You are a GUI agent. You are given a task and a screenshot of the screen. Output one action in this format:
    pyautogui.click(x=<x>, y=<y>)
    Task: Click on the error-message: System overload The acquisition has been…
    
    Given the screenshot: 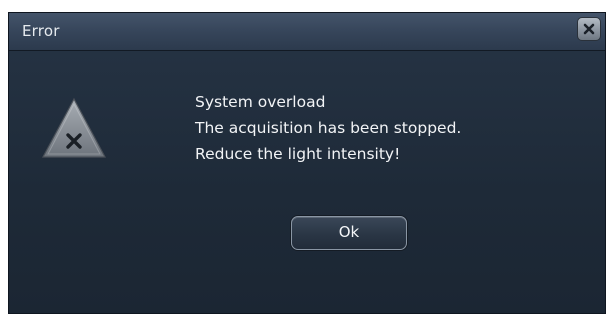 What is the action you would take?
    pyautogui.click(x=328, y=128)
    